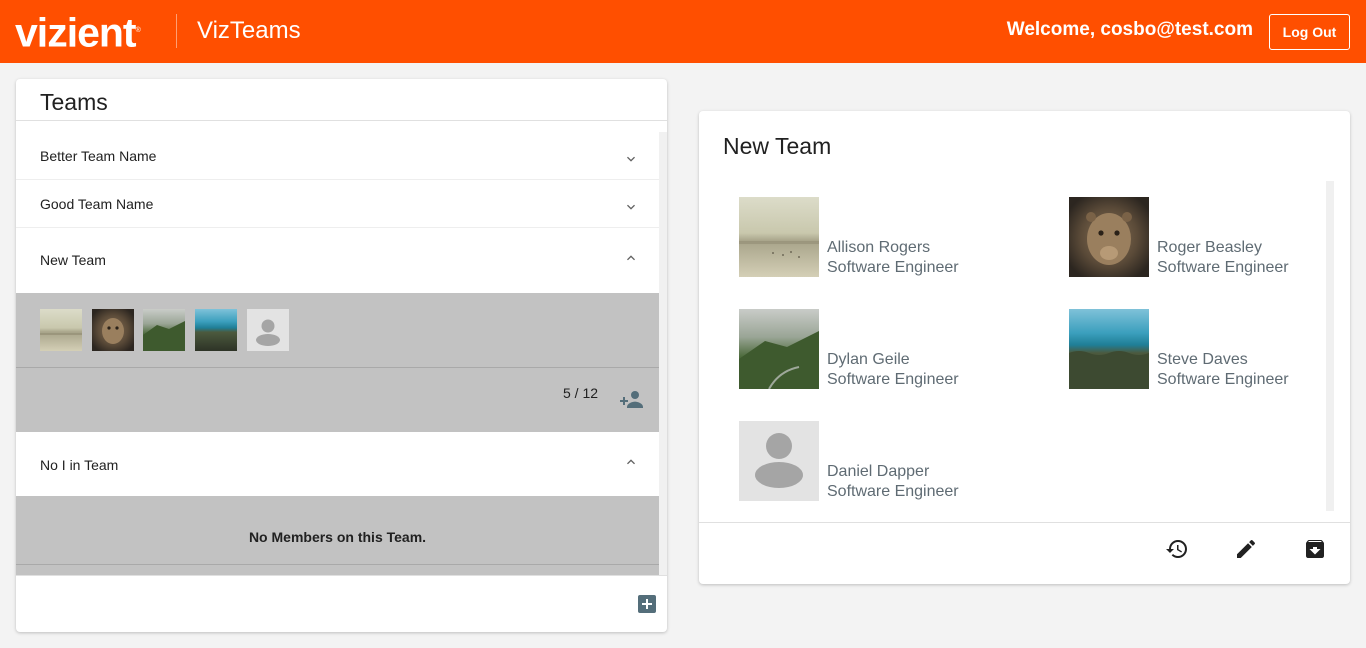 The image size is (1366, 648). What do you see at coordinates (663, 353) in the screenshot?
I see `teams-scrollbar` at bounding box center [663, 353].